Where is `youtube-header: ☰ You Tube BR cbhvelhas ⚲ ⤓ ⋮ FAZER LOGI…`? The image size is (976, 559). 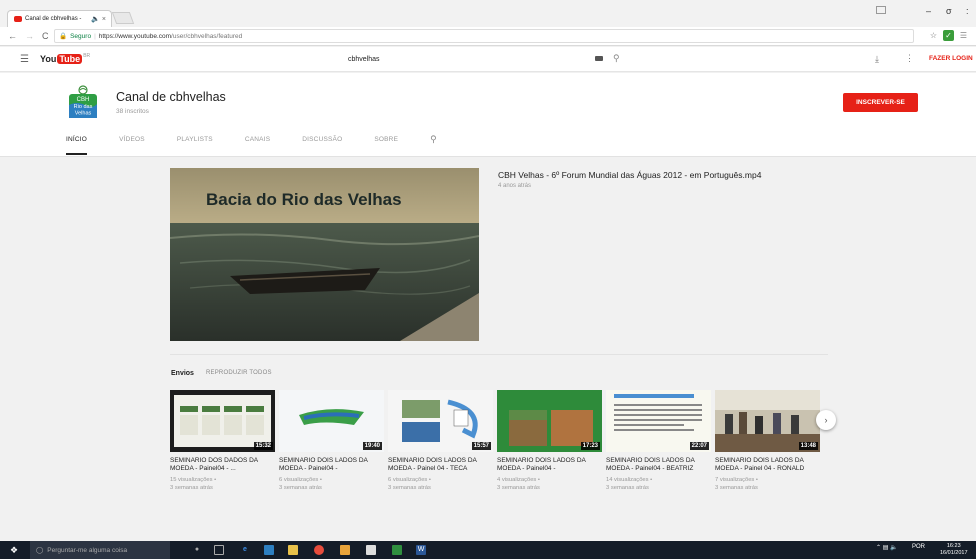
youtube-header: ☰ You Tube BR cbhvelhas ⚲ ⤓ ⋮ FAZER LOGI… is located at coordinates (488, 59).